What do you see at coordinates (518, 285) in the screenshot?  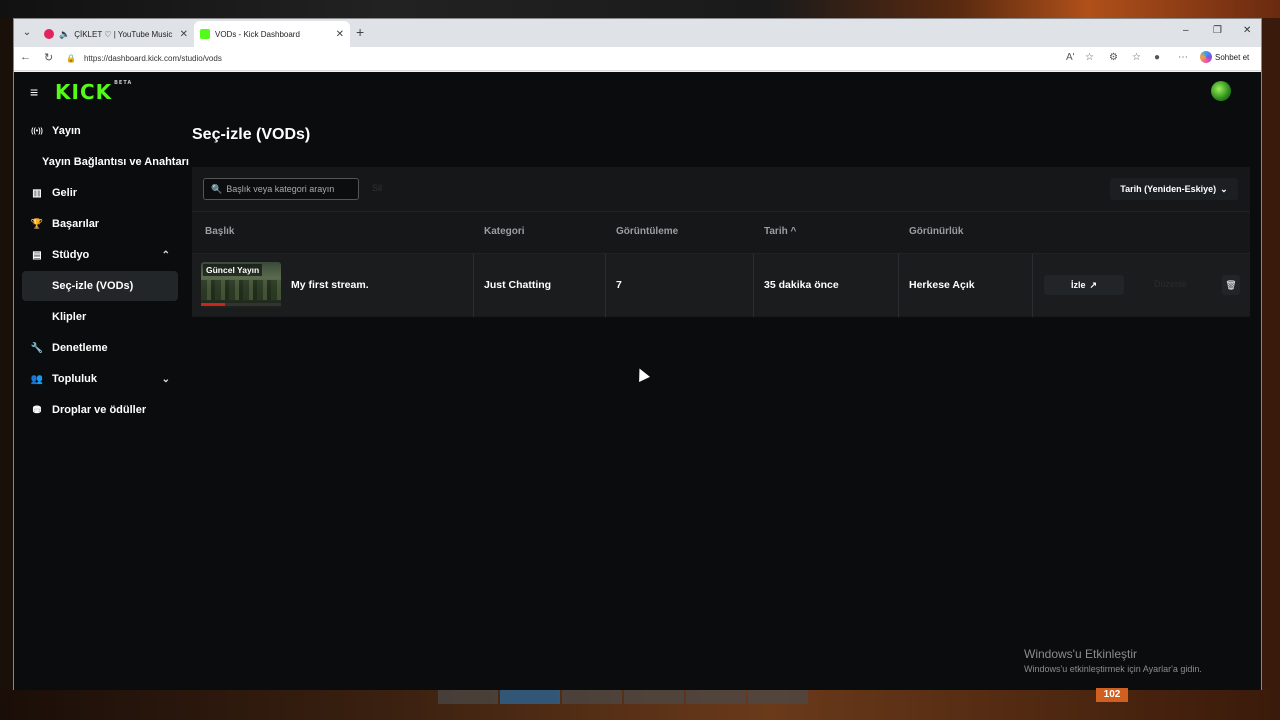 I see `vod-category: Just Chatting` at bounding box center [518, 285].